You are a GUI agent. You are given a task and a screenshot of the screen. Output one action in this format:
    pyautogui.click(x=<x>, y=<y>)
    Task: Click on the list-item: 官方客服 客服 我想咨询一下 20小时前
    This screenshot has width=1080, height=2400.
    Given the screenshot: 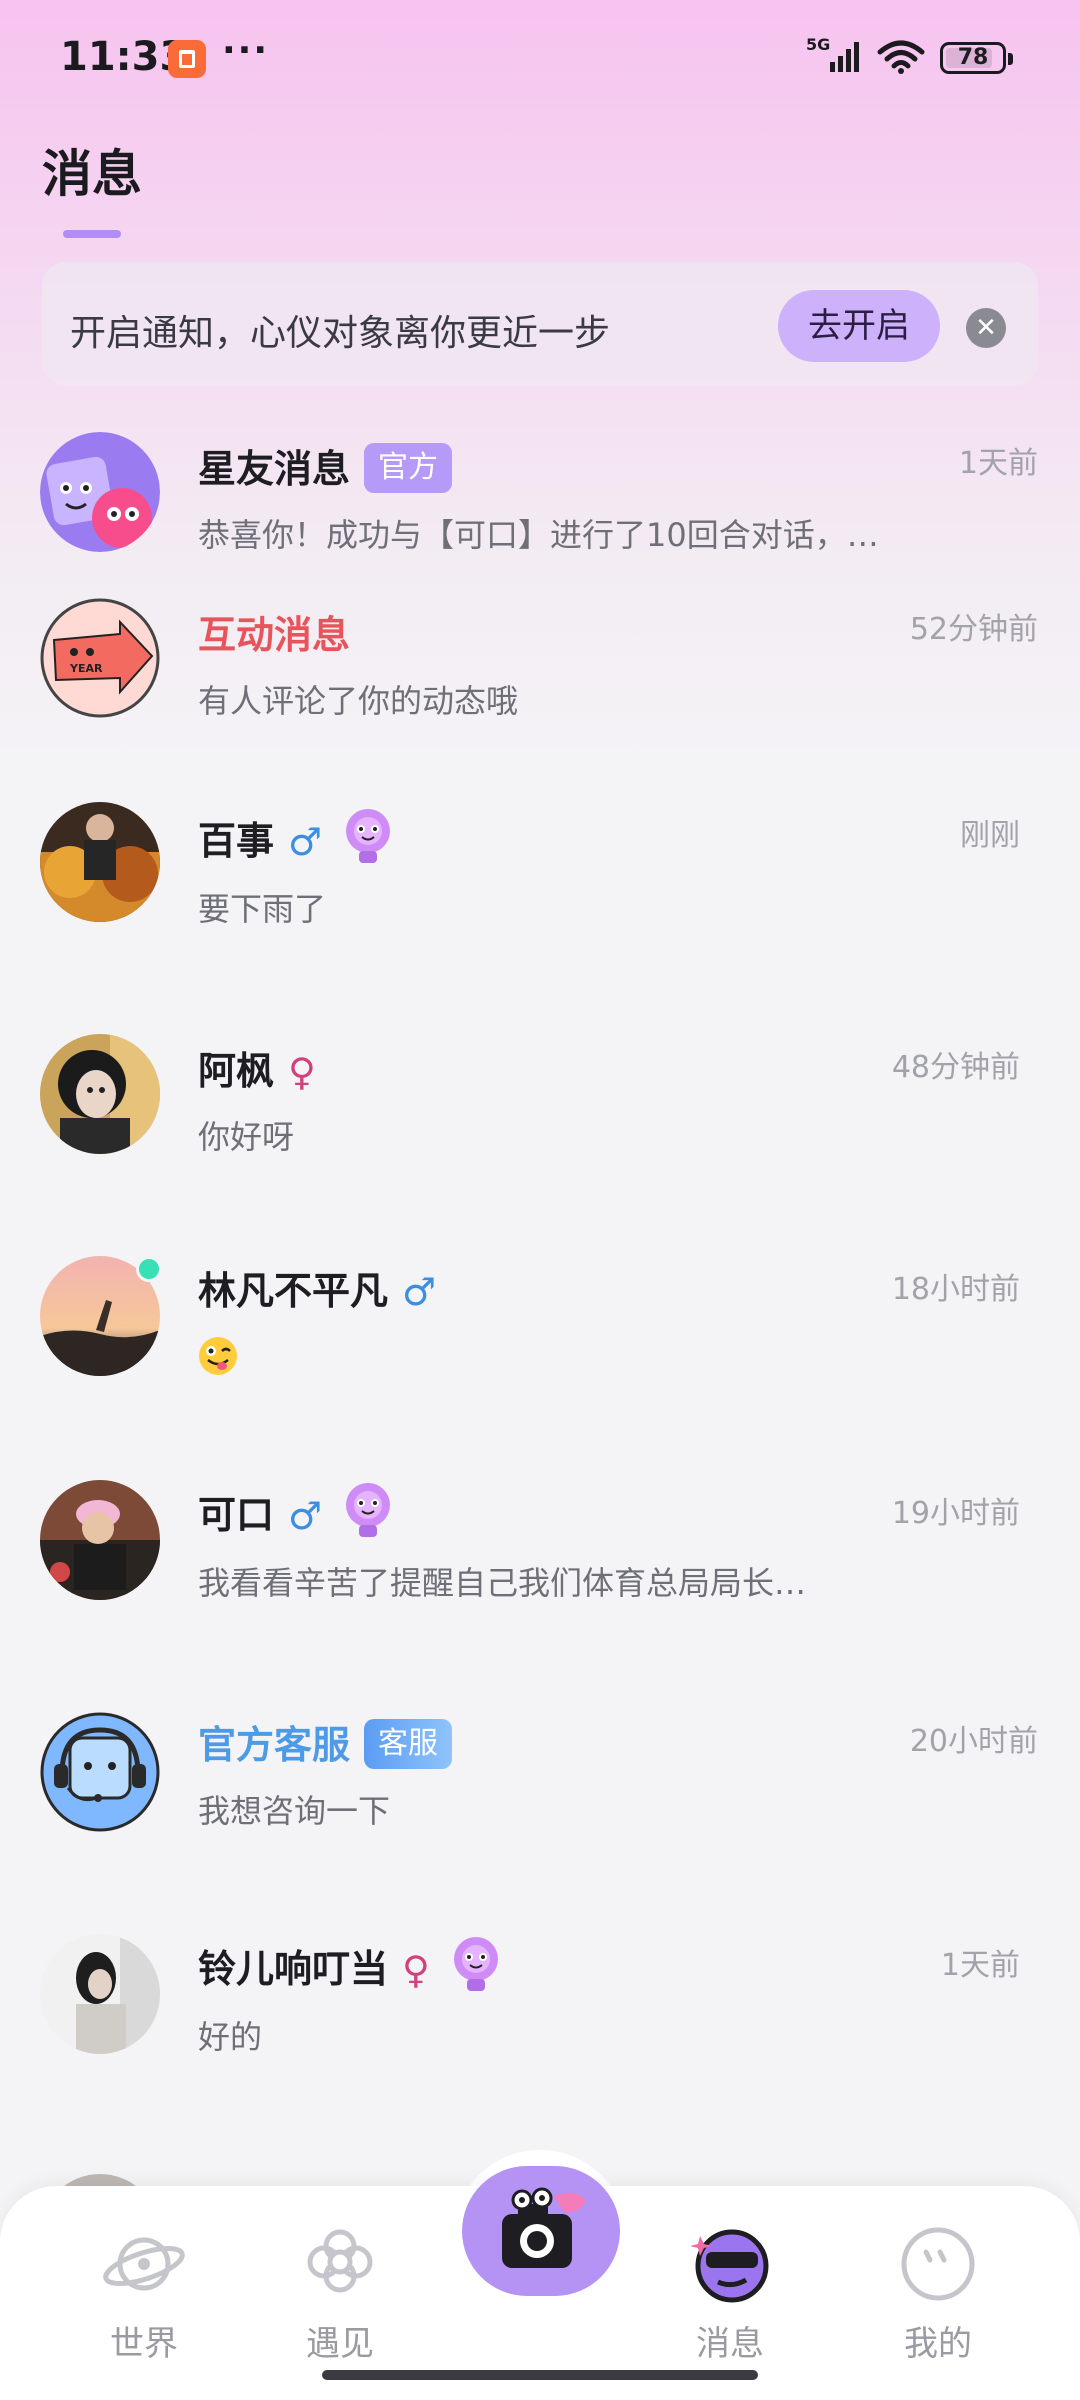 What is the action you would take?
    pyautogui.click(x=540, y=1769)
    